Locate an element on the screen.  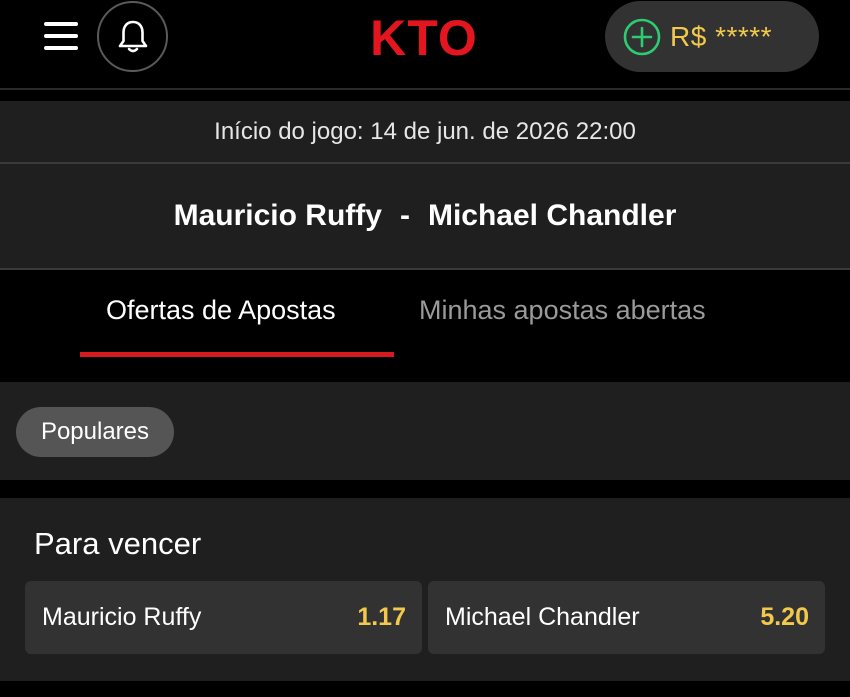
outcome-odds: 1.17 is located at coordinates (381, 617).